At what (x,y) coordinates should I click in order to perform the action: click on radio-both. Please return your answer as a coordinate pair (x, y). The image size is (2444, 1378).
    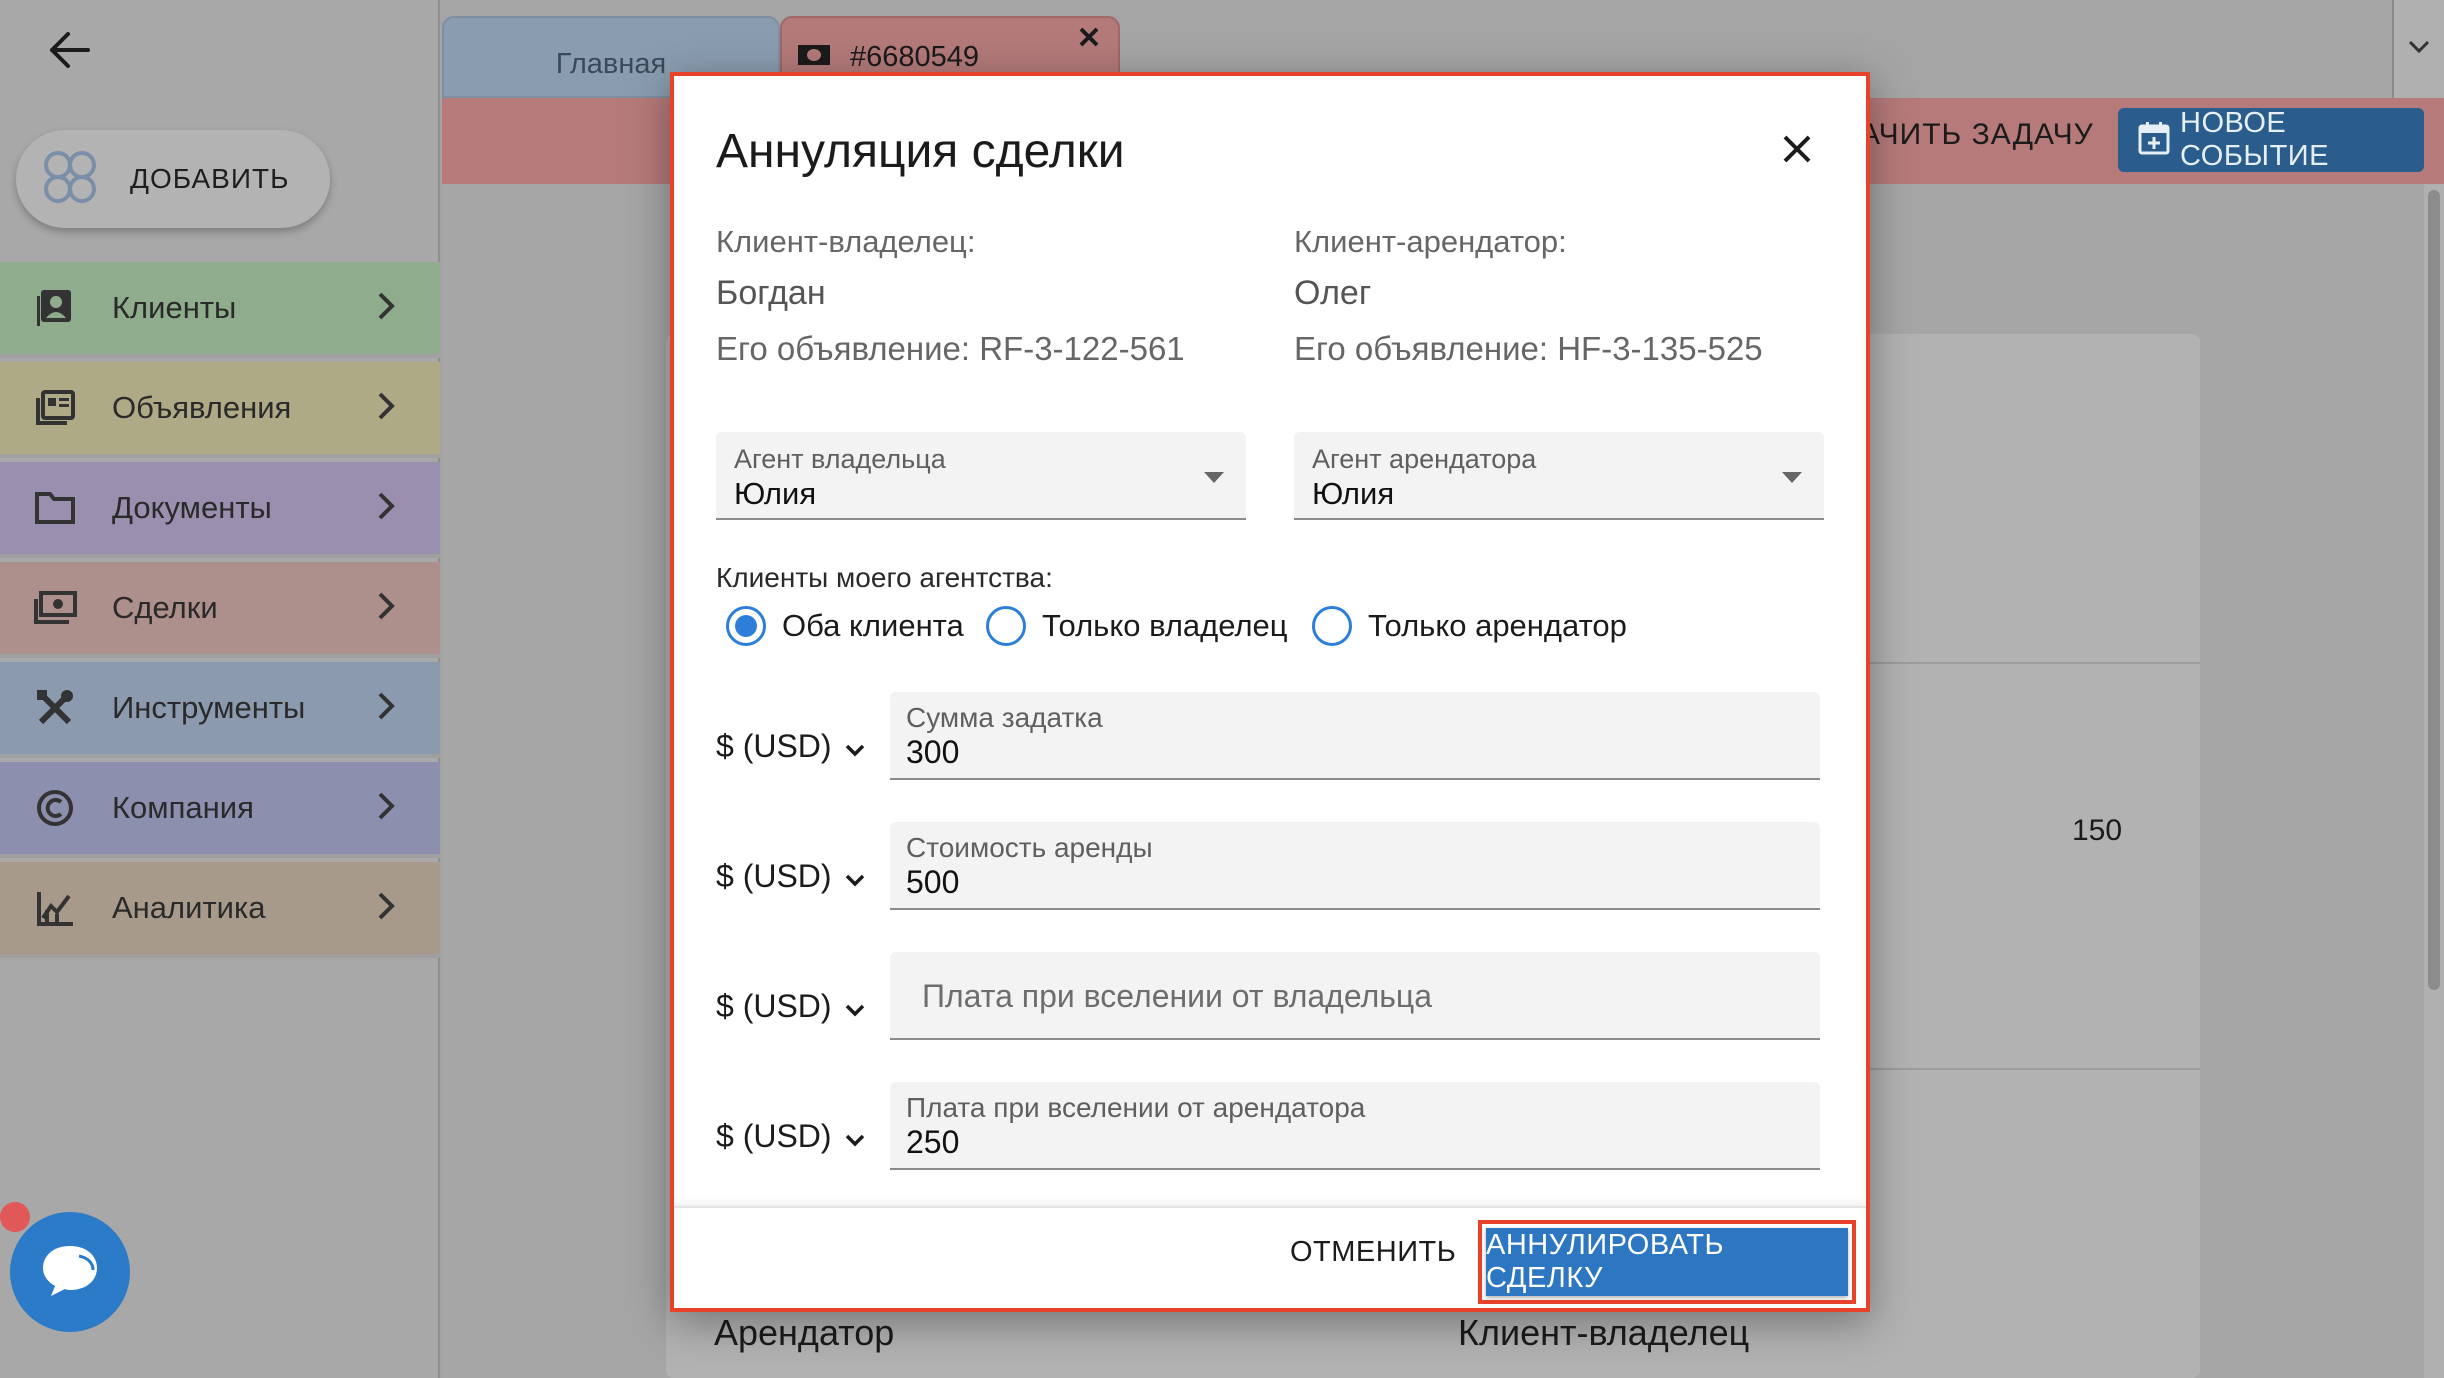
    Looking at the image, I should click on (746, 626).